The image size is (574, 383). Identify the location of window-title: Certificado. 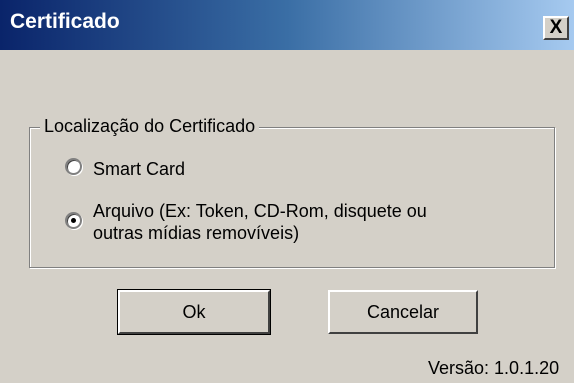
(65, 21).